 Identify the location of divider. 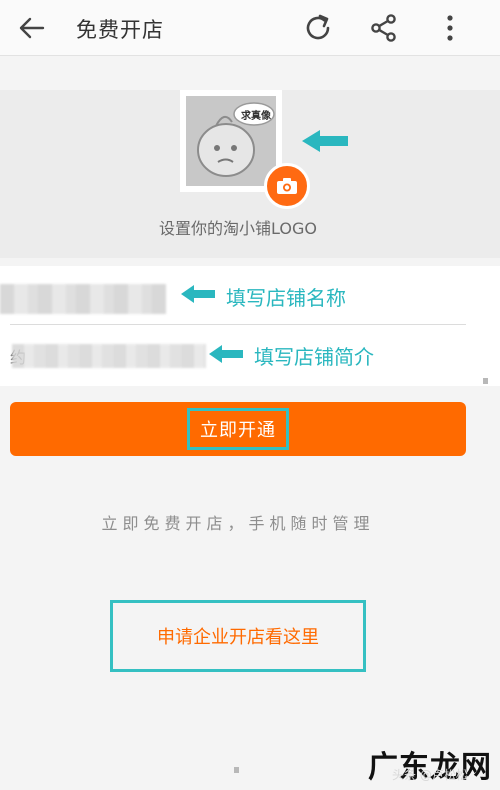
(238, 324).